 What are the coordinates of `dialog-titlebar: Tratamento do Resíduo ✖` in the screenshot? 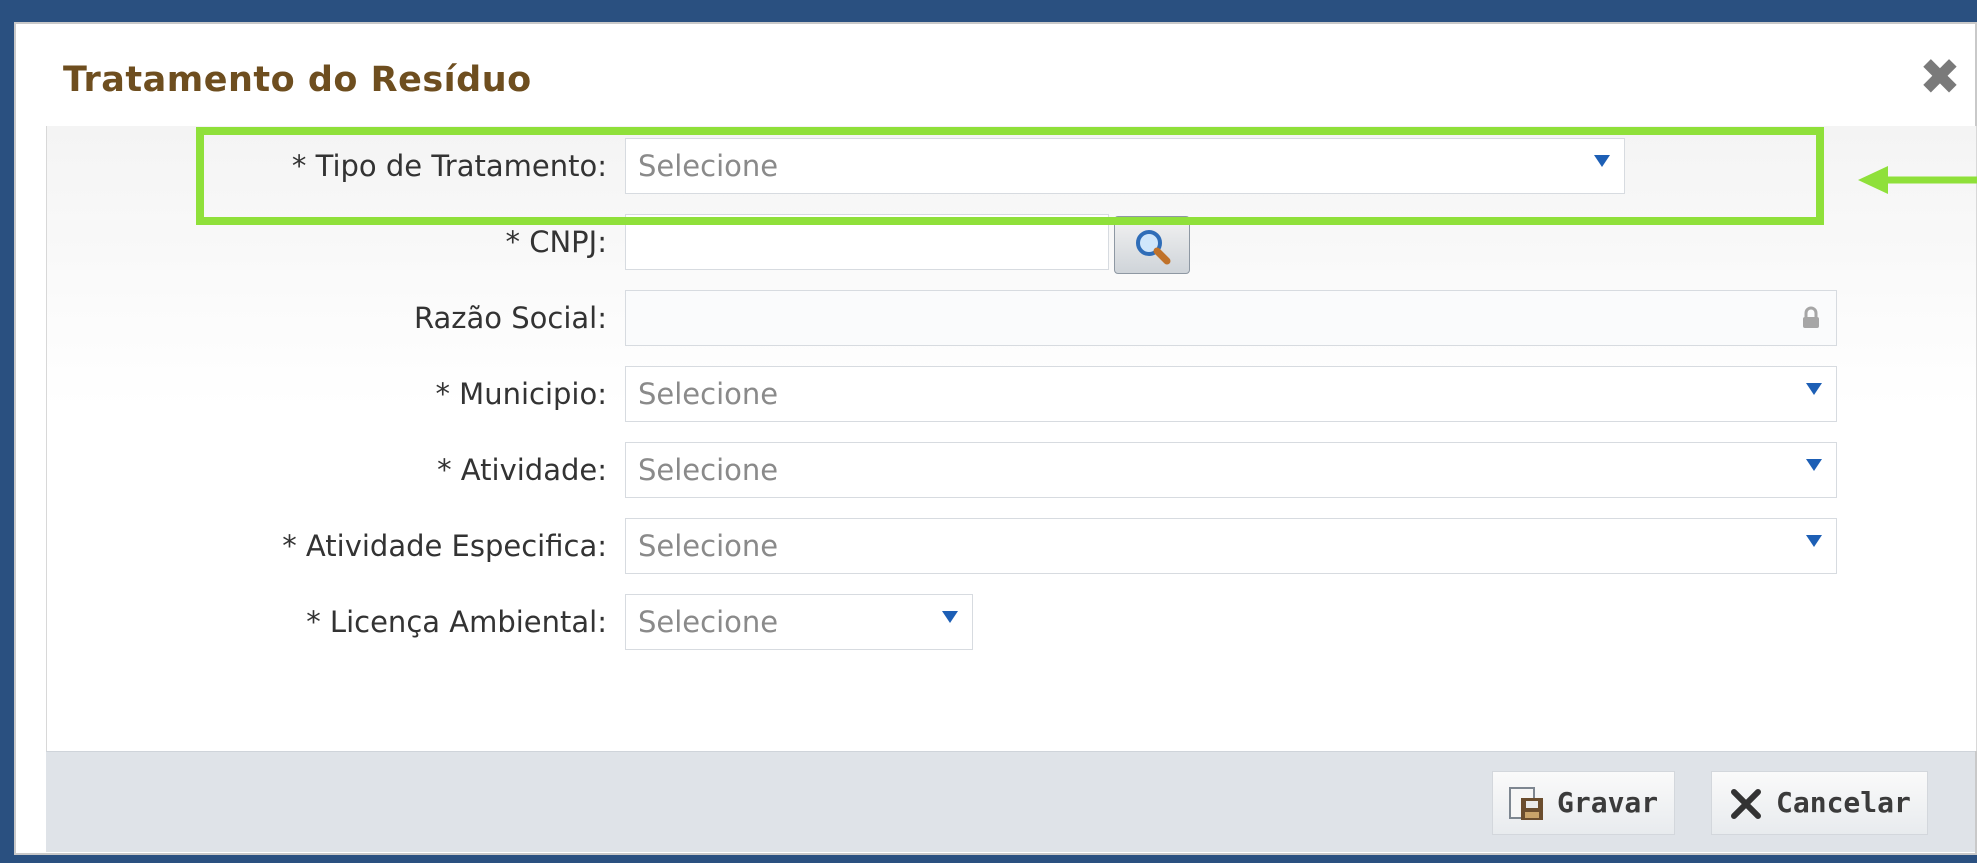 It's located at (995, 75).